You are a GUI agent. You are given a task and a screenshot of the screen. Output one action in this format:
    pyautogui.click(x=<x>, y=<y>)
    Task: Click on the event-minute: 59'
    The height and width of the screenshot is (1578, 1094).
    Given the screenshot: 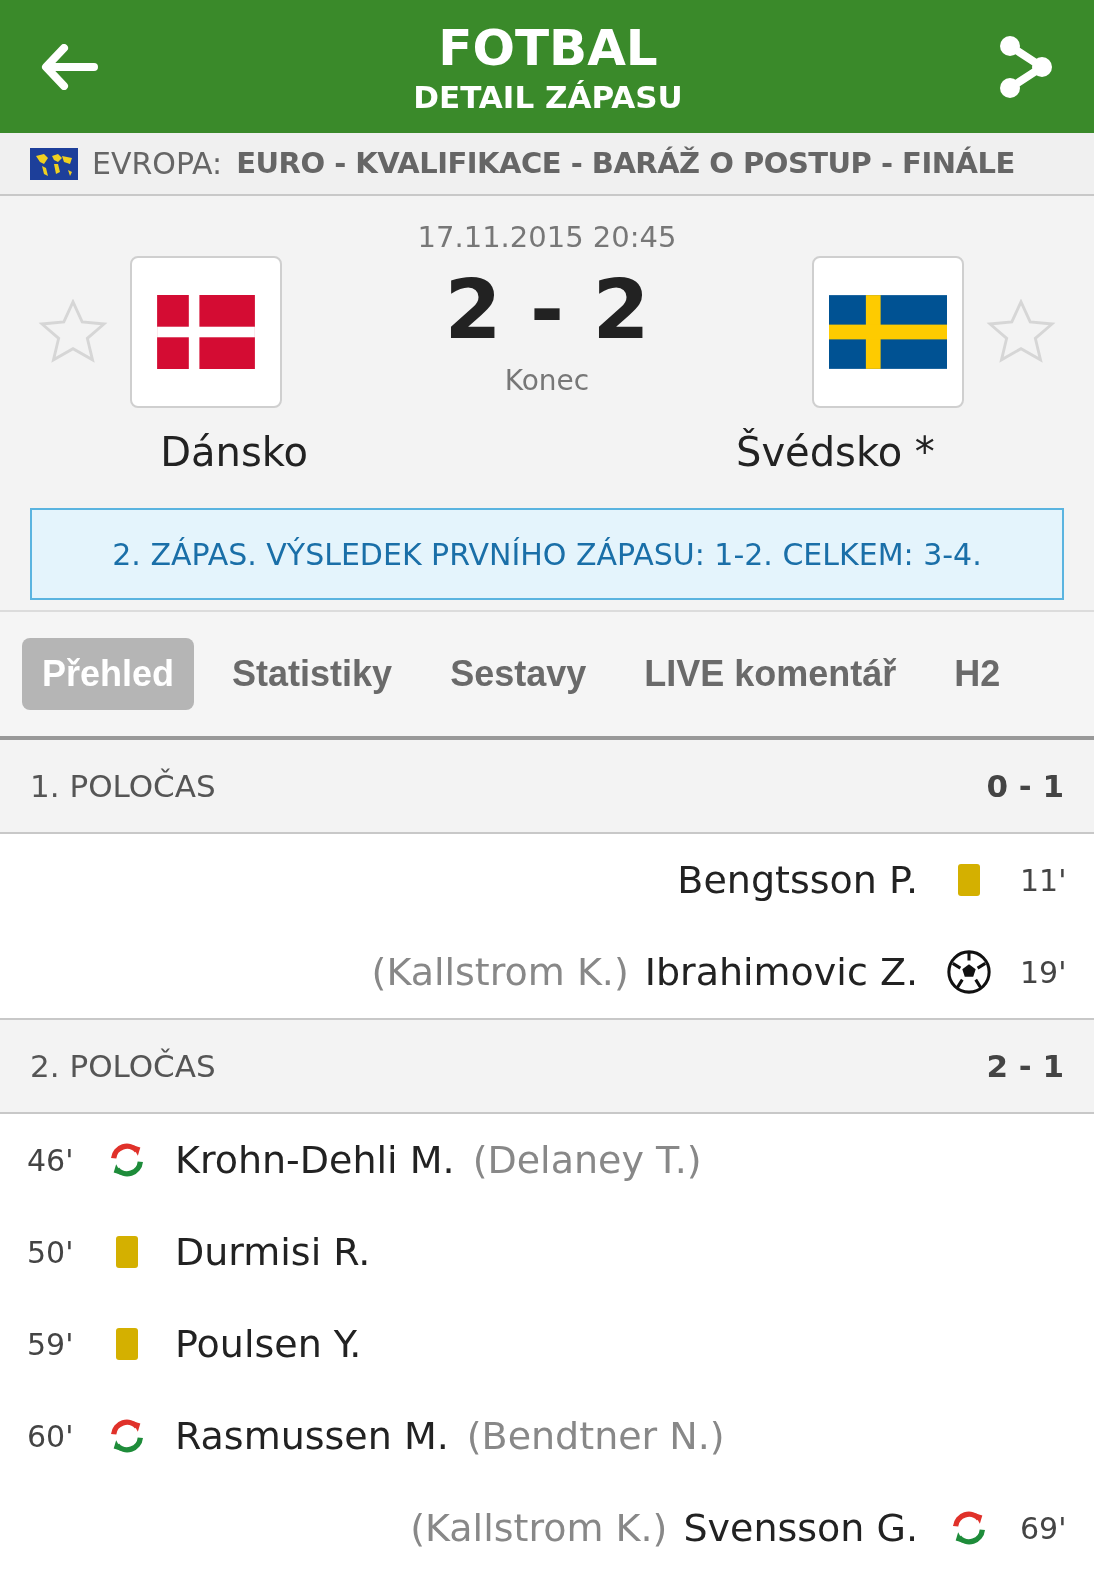 What is the action you would take?
    pyautogui.click(x=51, y=1344)
    